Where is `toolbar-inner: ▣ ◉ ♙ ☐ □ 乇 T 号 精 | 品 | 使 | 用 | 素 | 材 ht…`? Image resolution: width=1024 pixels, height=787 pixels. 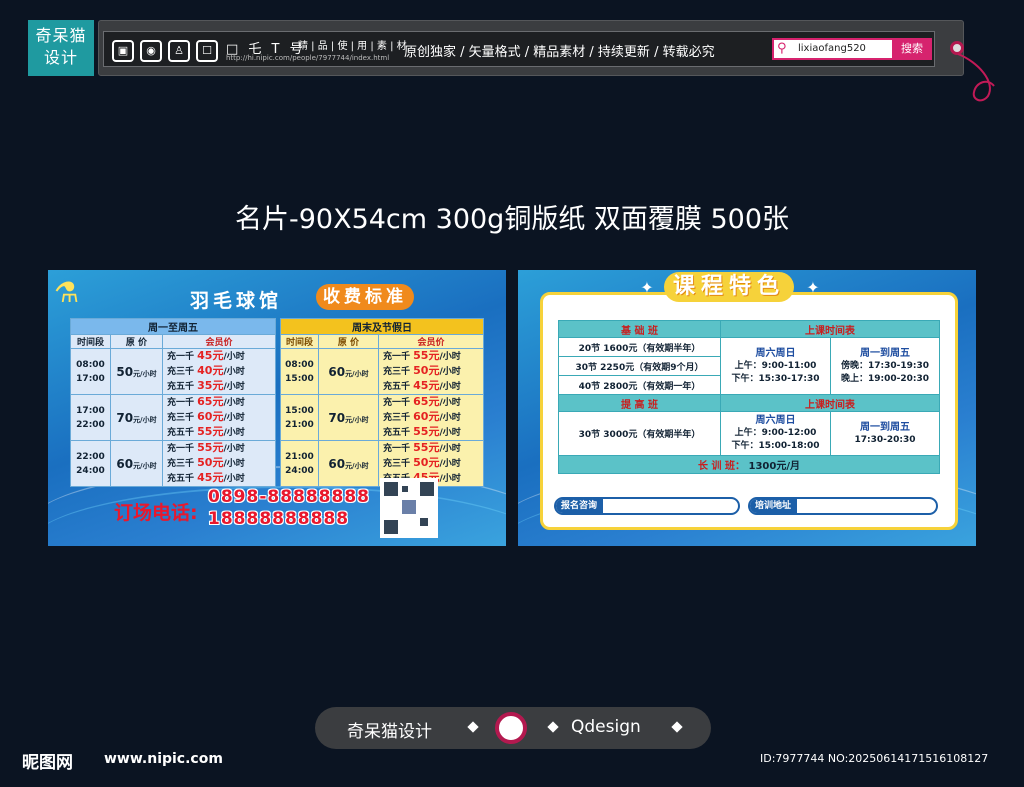
toolbar-inner: ▣ ◉ ♙ ☐ □ 乇 T 号 精 | 品 | 使 | 用 | 素 | 材 ht… is located at coordinates (519, 49).